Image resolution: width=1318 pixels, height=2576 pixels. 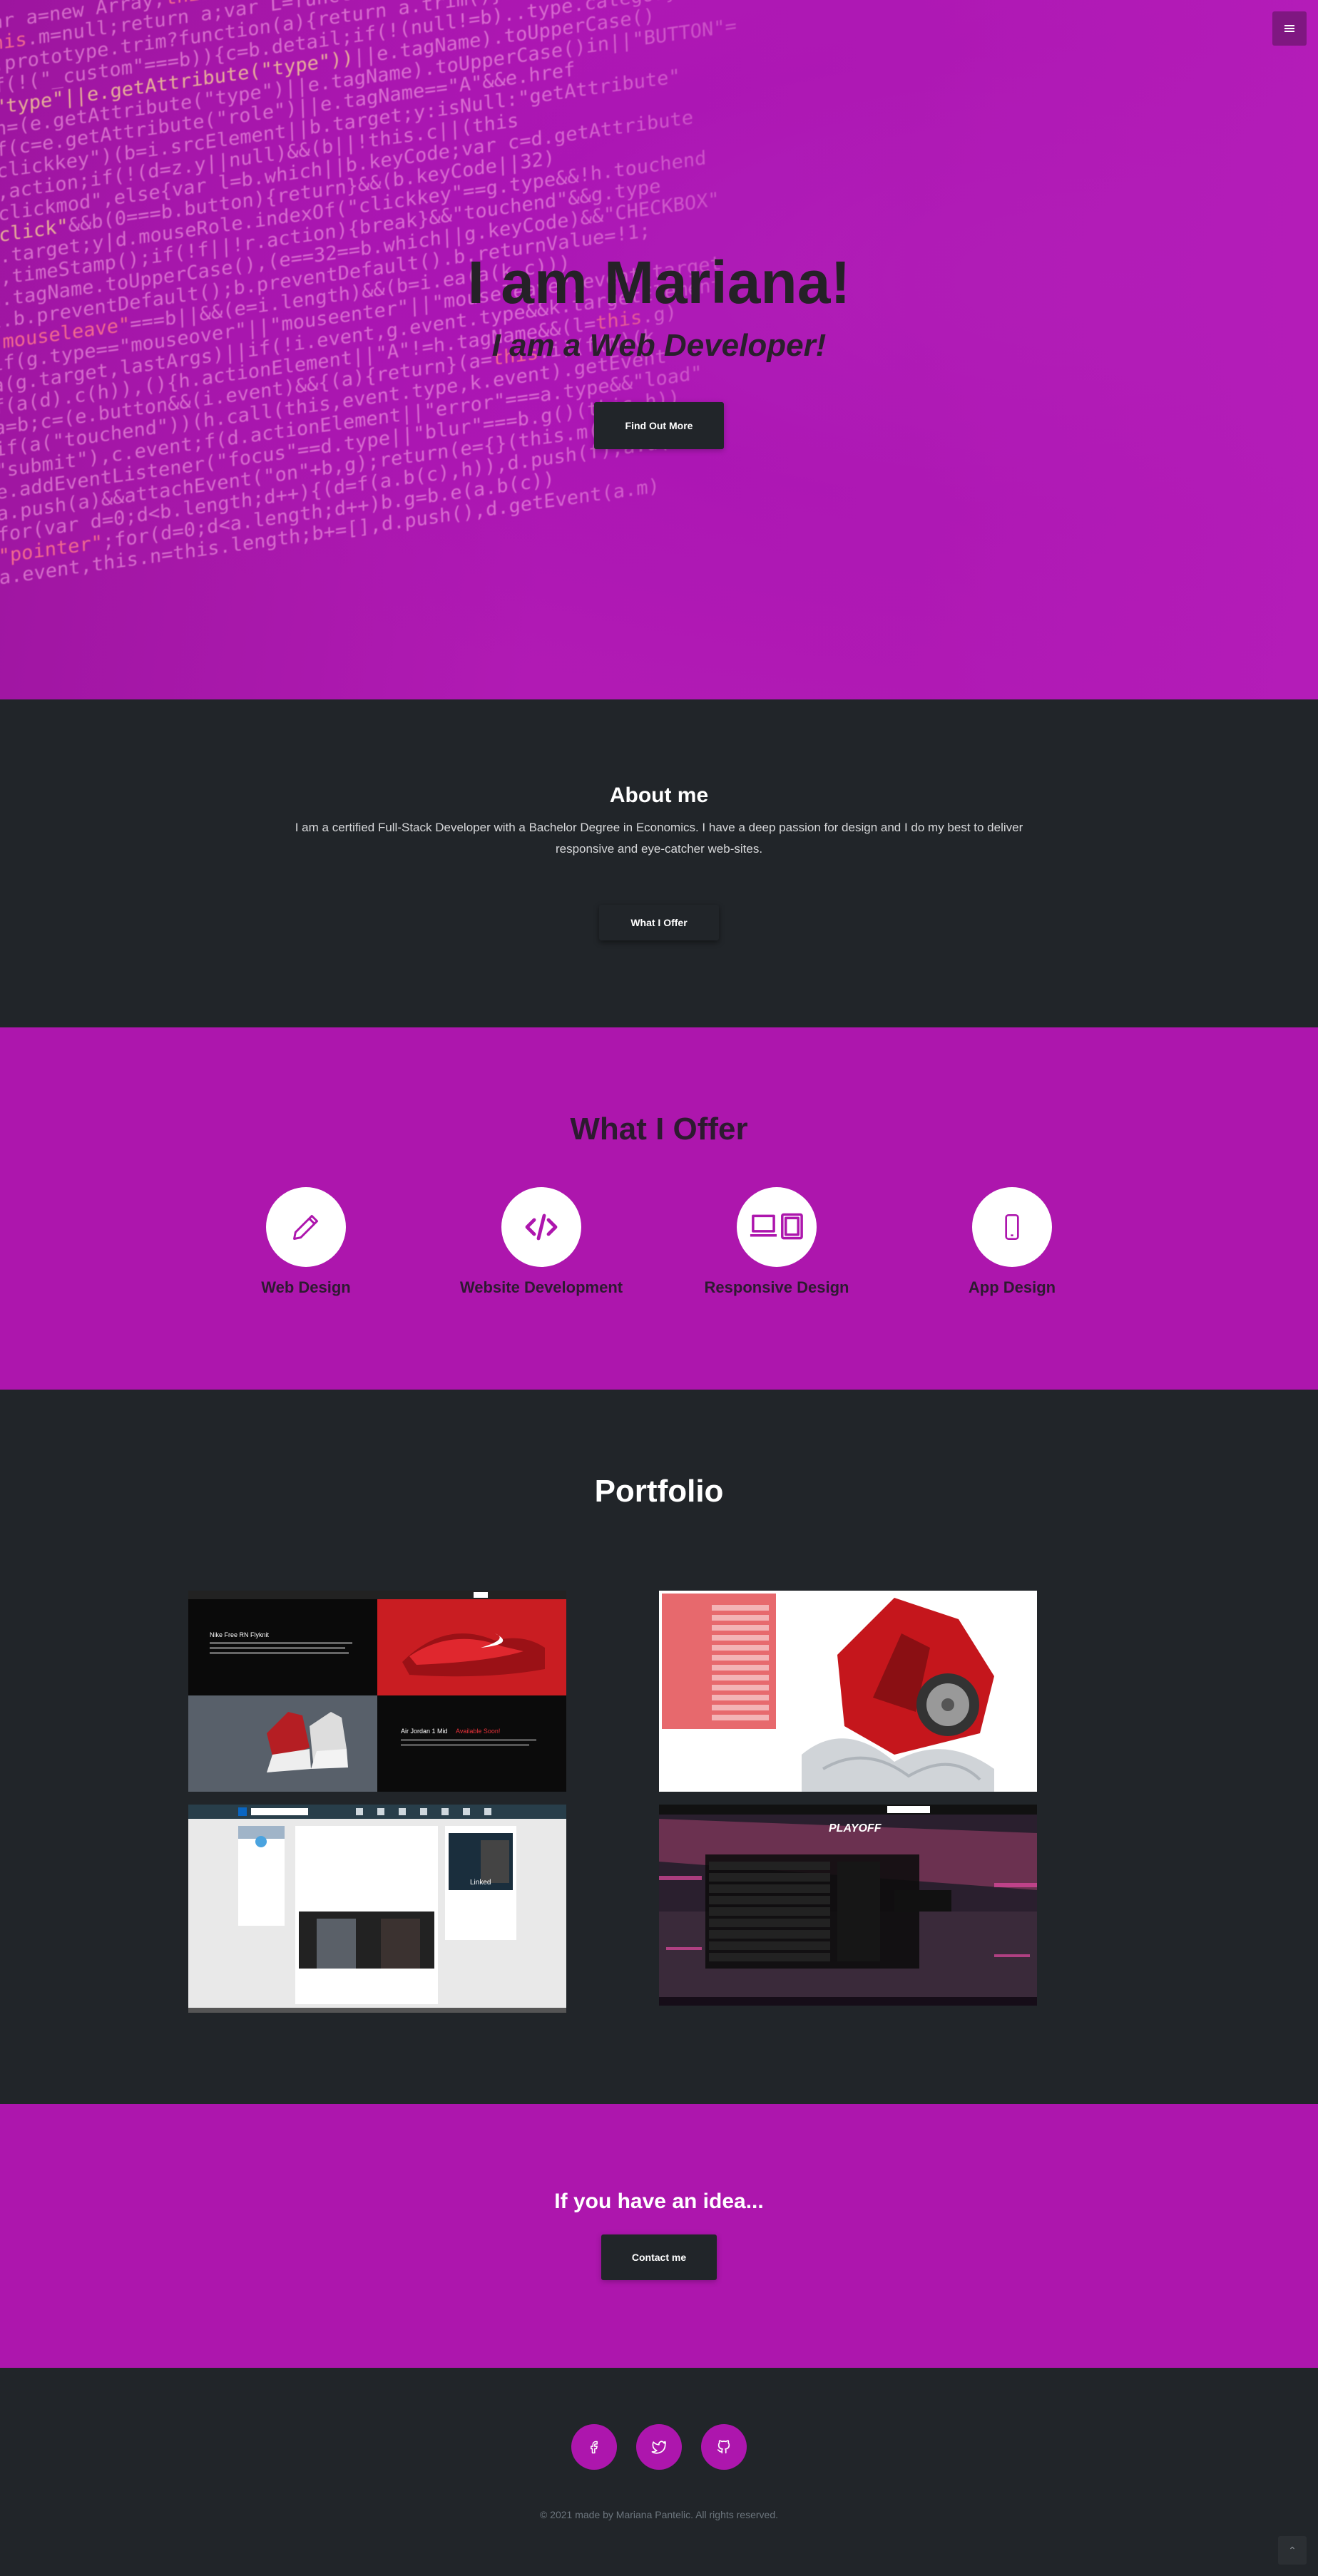 I want to click on services-heading: What I Offer, so click(x=659, y=1129).